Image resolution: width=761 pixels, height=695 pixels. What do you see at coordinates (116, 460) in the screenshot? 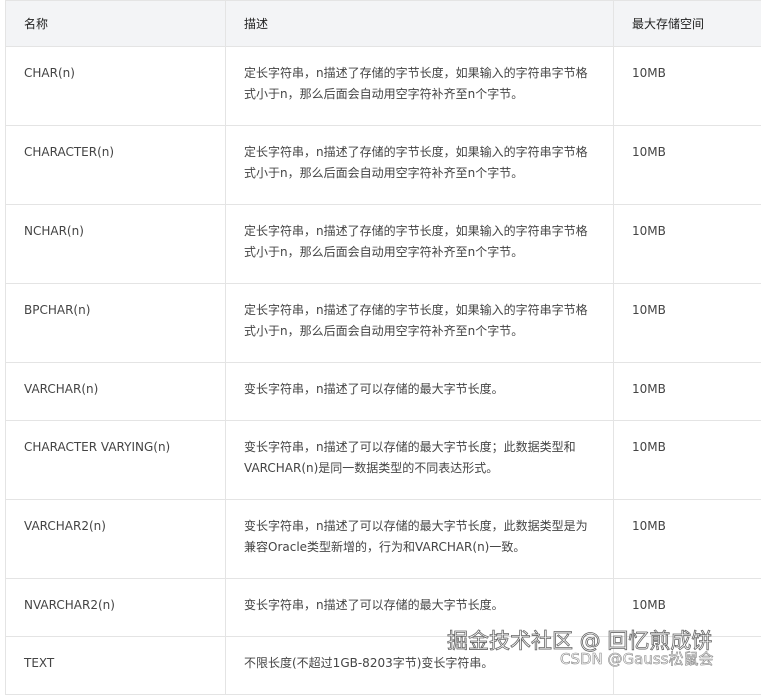
I see `type-name-cell: CHARACTER VARYING(n)` at bounding box center [116, 460].